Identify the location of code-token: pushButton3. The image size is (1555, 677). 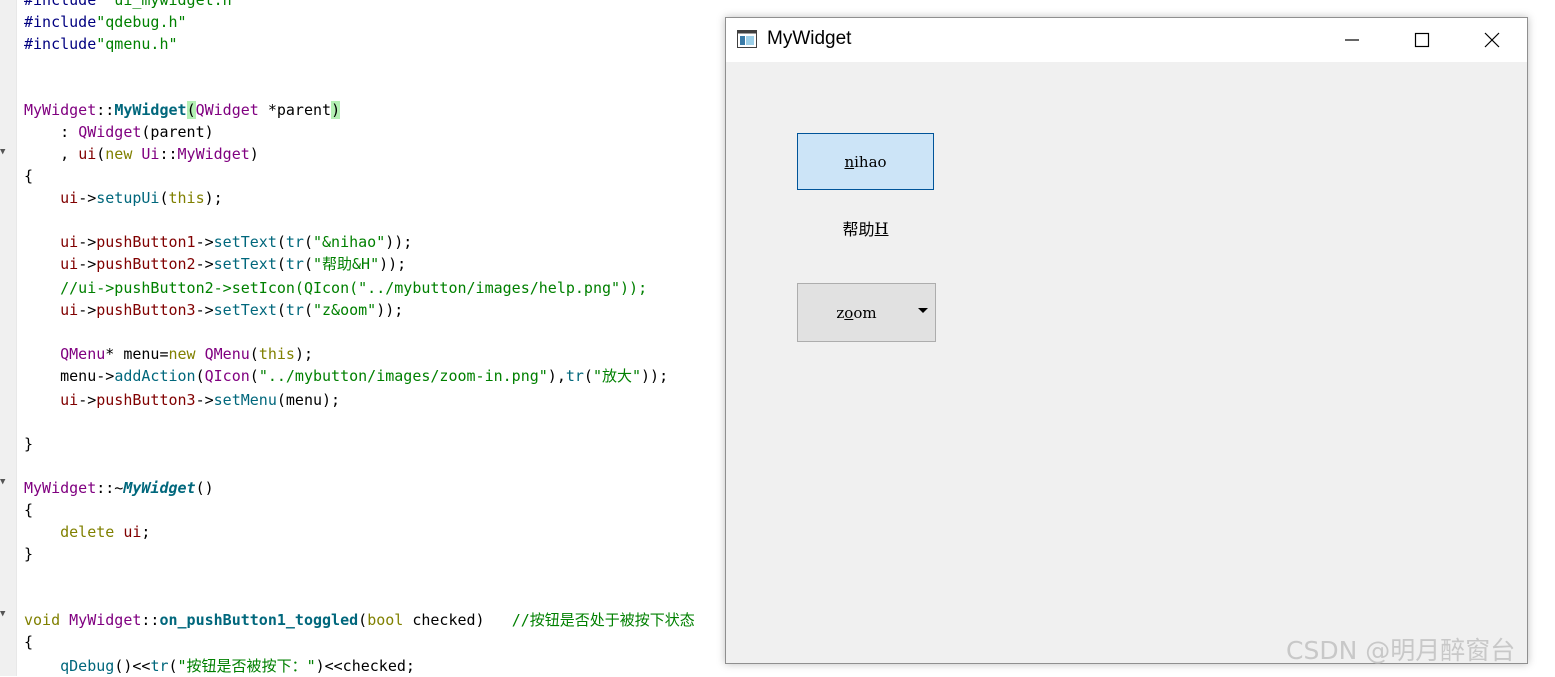
(146, 400).